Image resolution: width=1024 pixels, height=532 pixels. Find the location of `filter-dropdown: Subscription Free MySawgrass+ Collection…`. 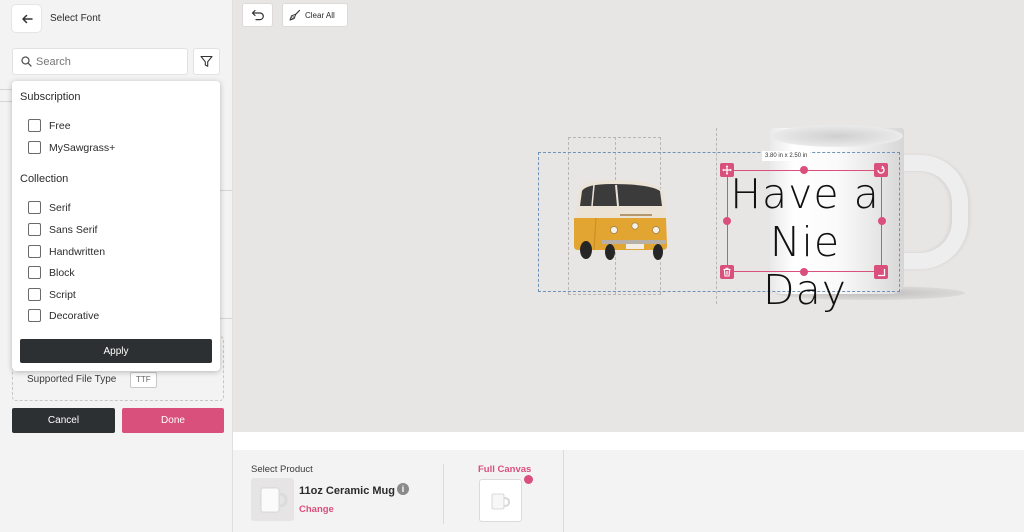

filter-dropdown: Subscription Free MySawgrass+ Collection… is located at coordinates (116, 226).